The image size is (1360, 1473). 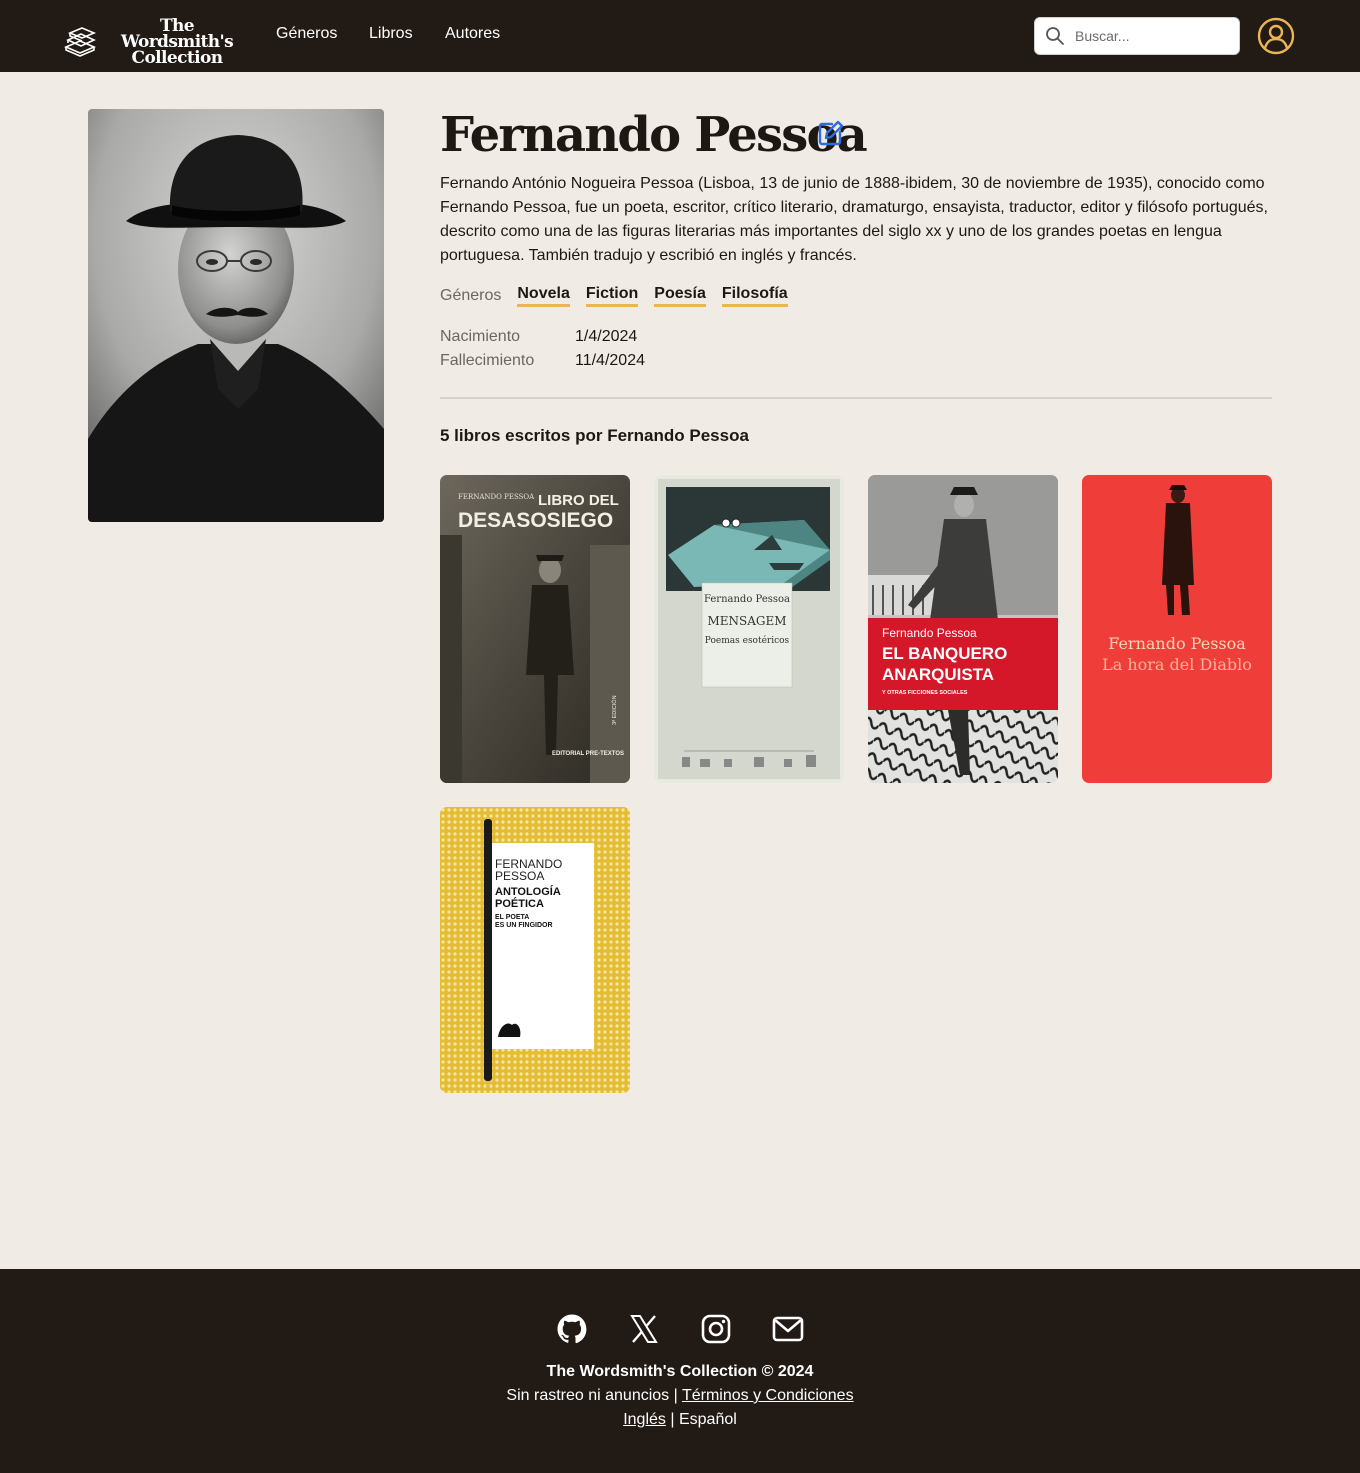 I want to click on death-label: Fallecimiento, so click(x=487, y=360).